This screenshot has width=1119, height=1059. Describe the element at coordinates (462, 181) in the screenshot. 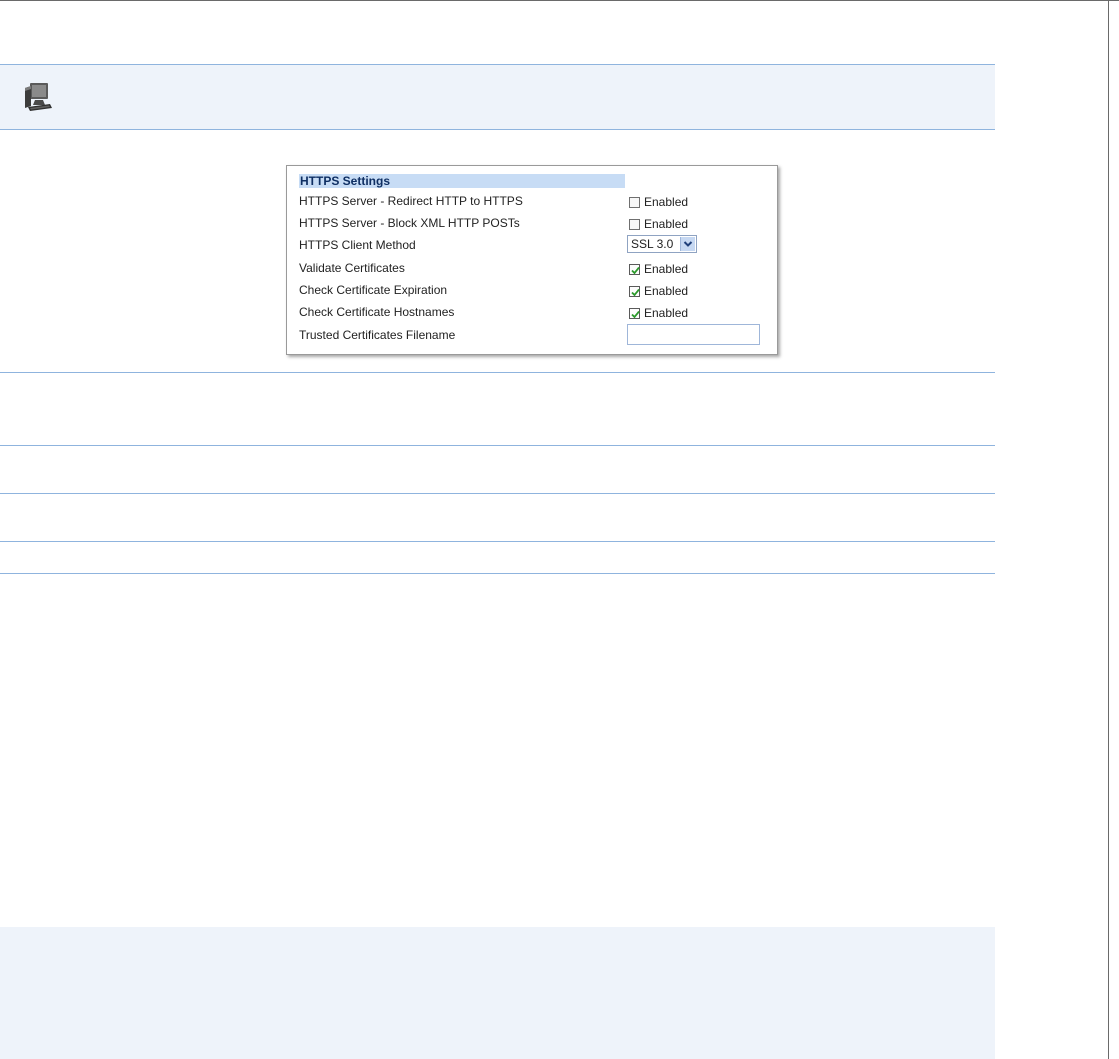

I see `panel-header: HTTPS Settings` at that location.